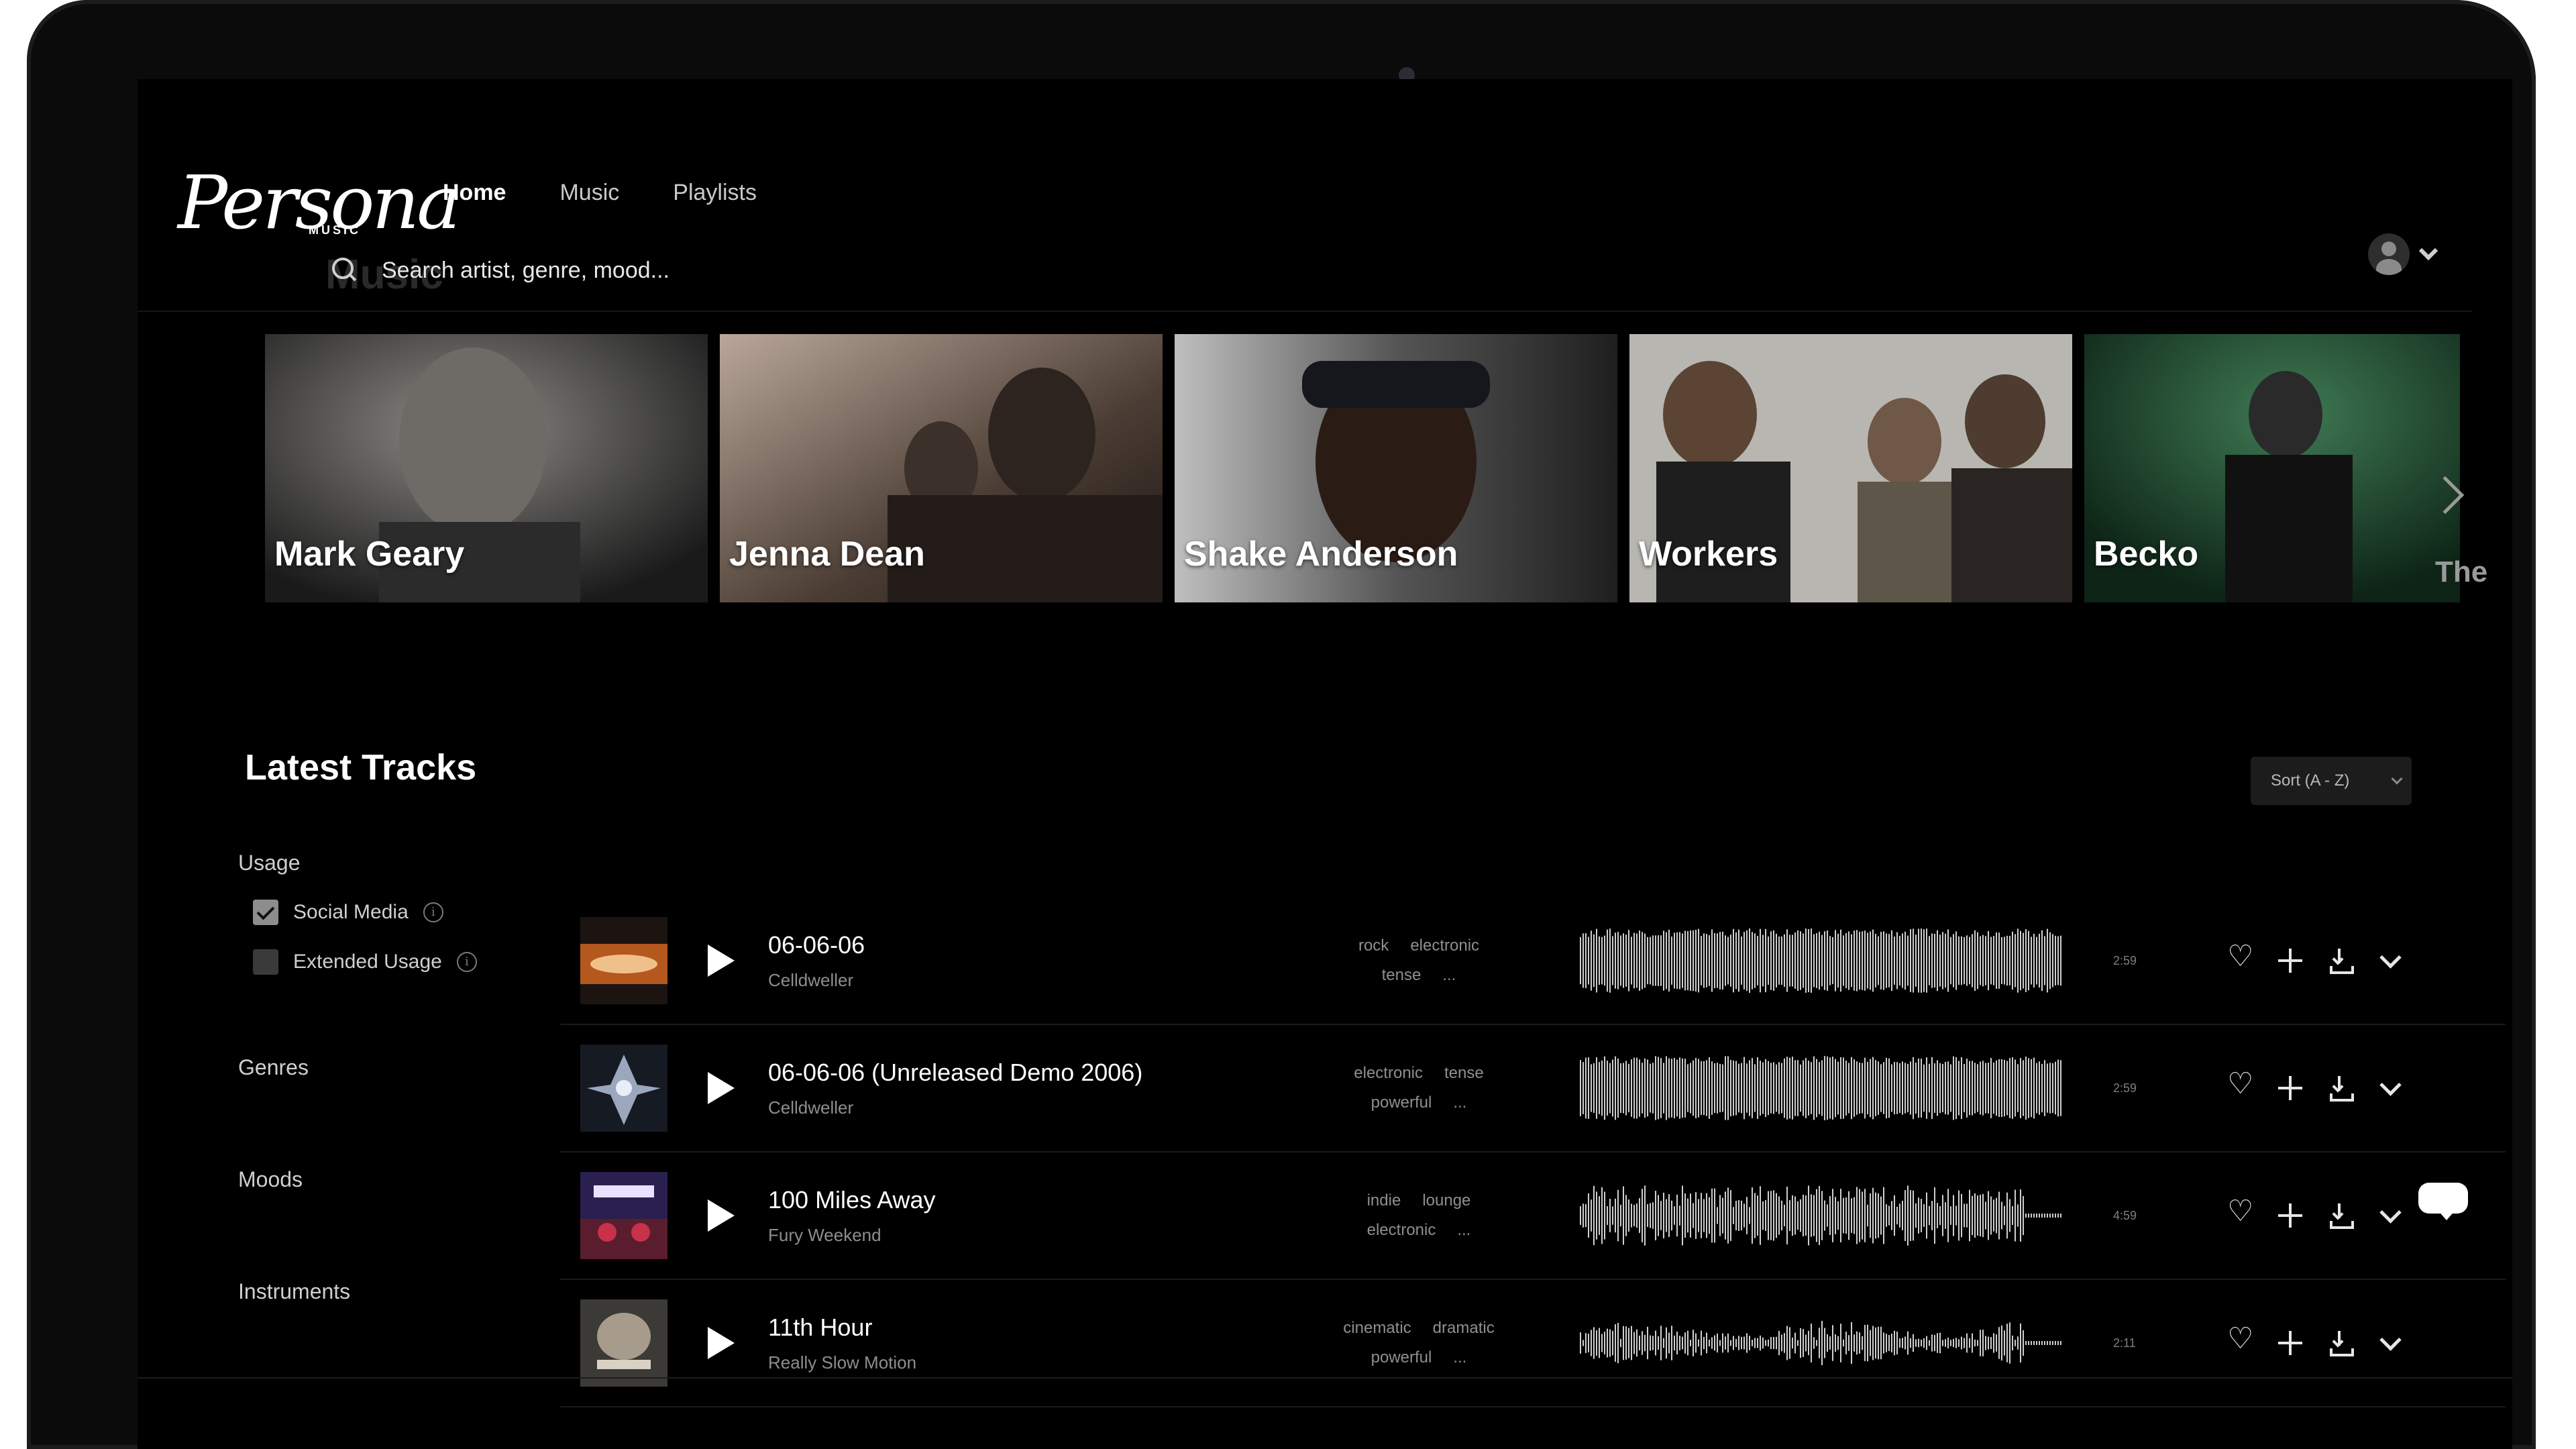 The width and height of the screenshot is (2576, 1449). What do you see at coordinates (367, 962) in the screenshot?
I see `checkbox-label: Extended Usage` at bounding box center [367, 962].